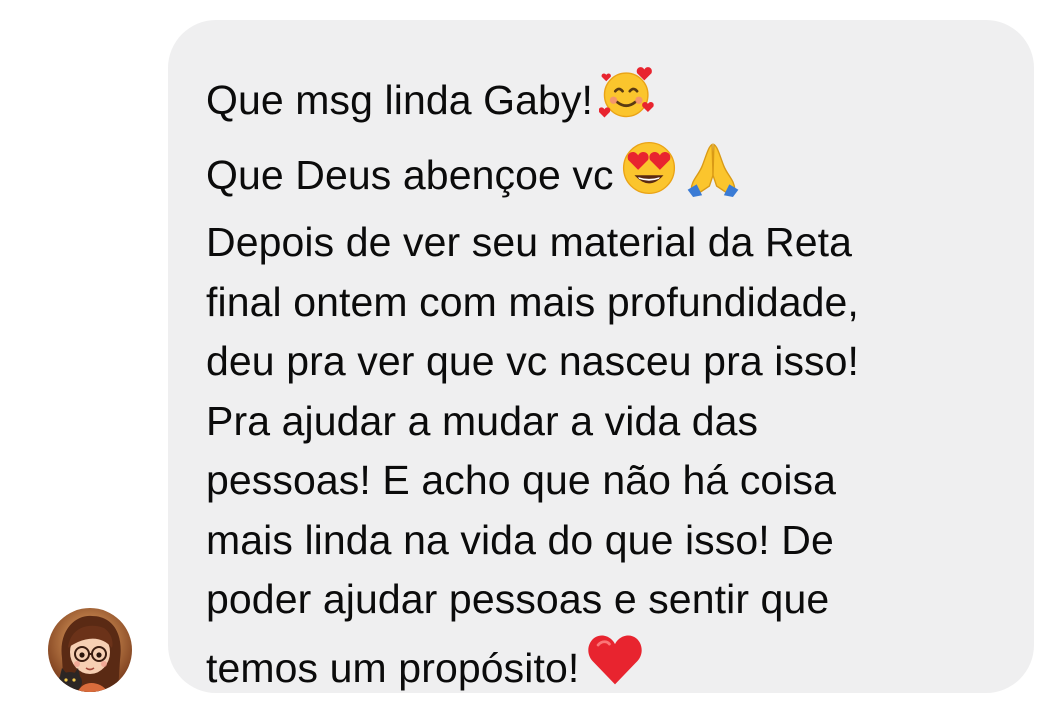  I want to click on message-line-text: poder ajudar pessoas e sentir que, so click(518, 599).